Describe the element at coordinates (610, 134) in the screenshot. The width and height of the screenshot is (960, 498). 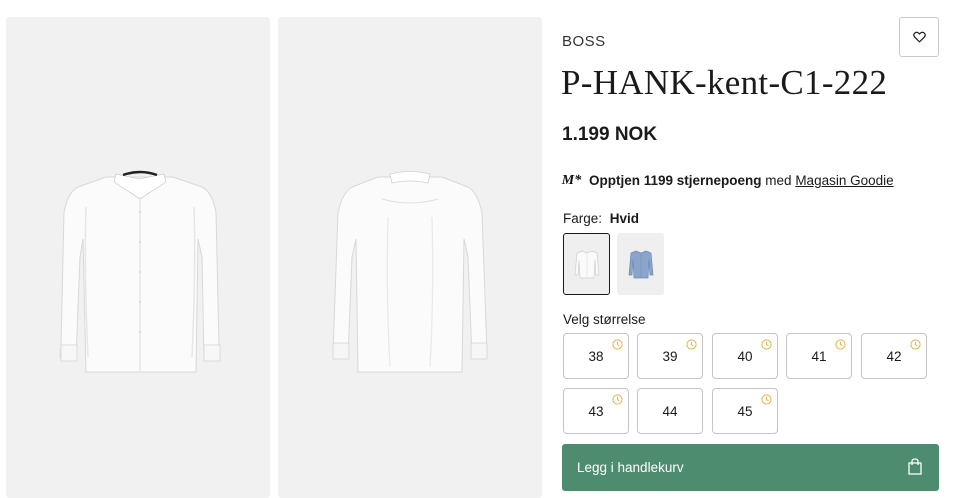
I see `product-price: 1.199 NOK` at that location.